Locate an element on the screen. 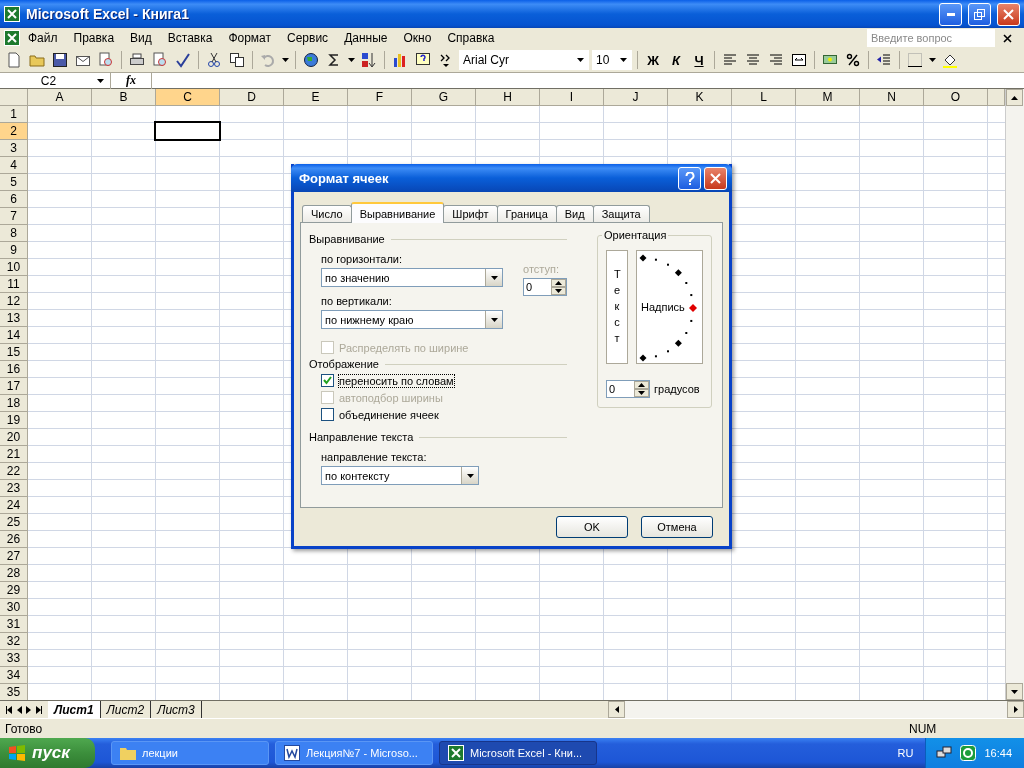 Image resolution: width=1024 pixels, height=768 pixels. column-header: D is located at coordinates (252, 97).